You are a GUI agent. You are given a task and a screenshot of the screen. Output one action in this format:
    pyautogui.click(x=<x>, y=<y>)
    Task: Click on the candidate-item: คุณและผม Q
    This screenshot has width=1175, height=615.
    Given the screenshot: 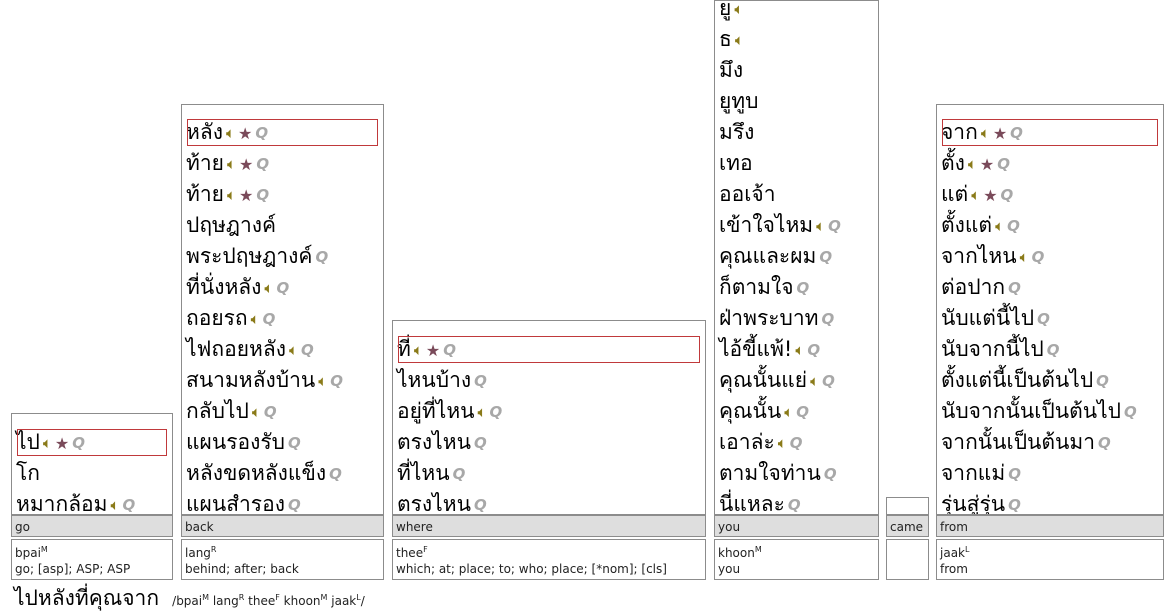 What is the action you would take?
    pyautogui.click(x=796, y=256)
    